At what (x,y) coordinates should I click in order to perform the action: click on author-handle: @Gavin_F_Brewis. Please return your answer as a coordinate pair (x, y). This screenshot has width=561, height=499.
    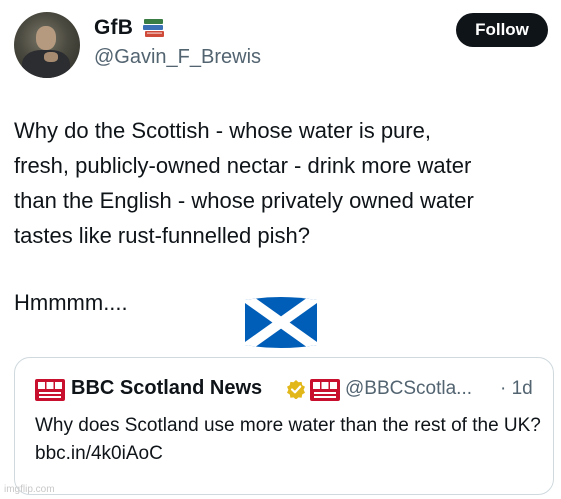
    Looking at the image, I should click on (177, 57).